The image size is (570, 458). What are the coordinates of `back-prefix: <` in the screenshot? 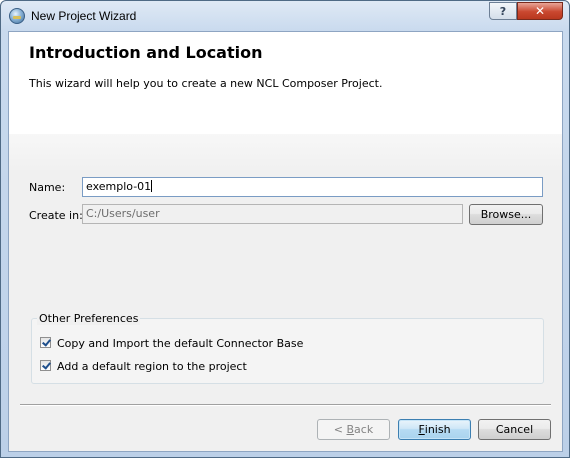 It's located at (340, 429).